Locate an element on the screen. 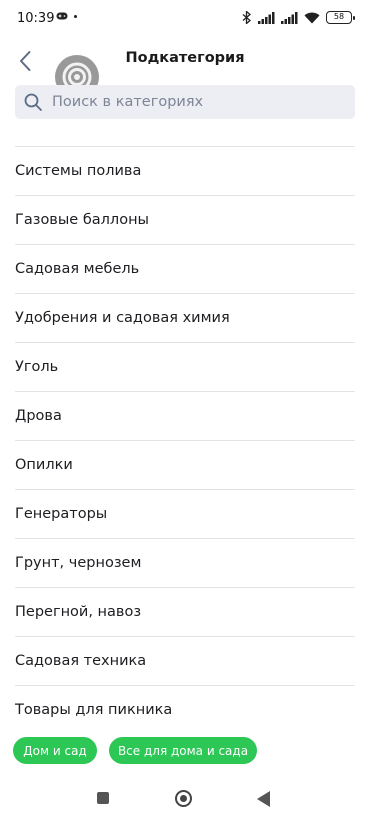  bluetooth-icon is located at coordinates (246, 17).